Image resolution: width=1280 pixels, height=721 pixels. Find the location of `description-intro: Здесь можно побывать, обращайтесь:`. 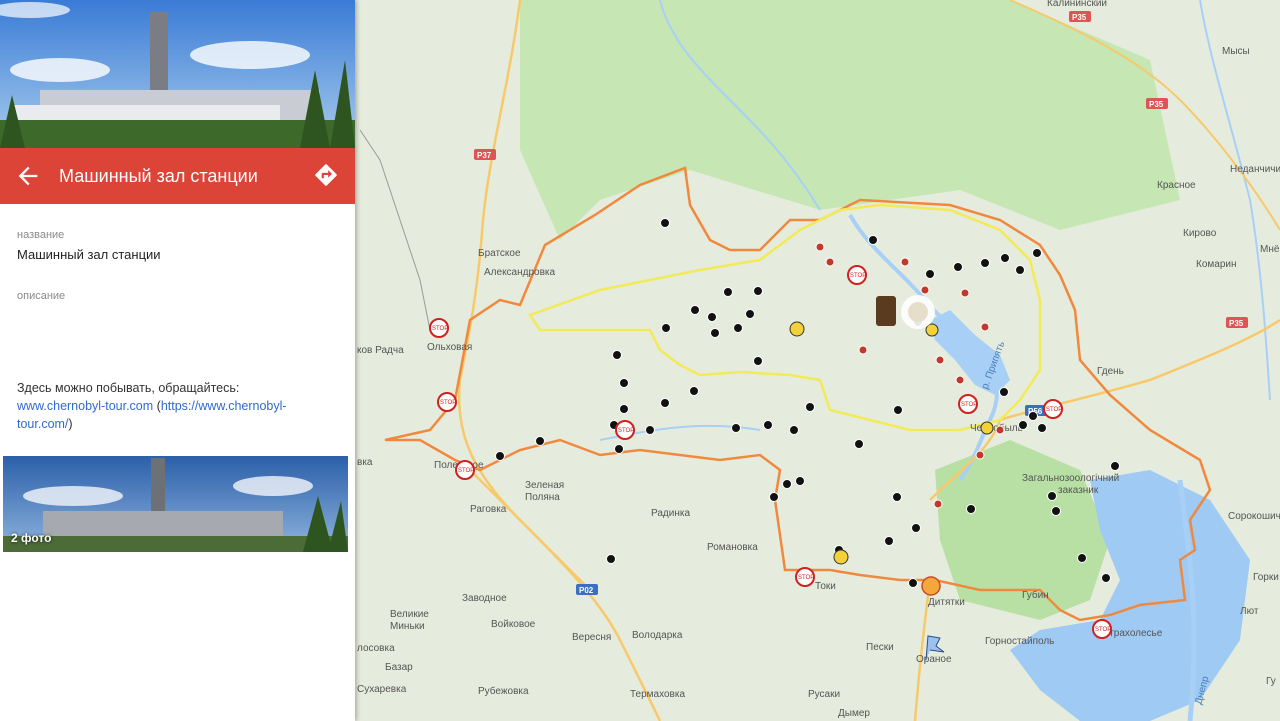

description-intro: Здесь можно побывать, обращайтесь: is located at coordinates (128, 388).